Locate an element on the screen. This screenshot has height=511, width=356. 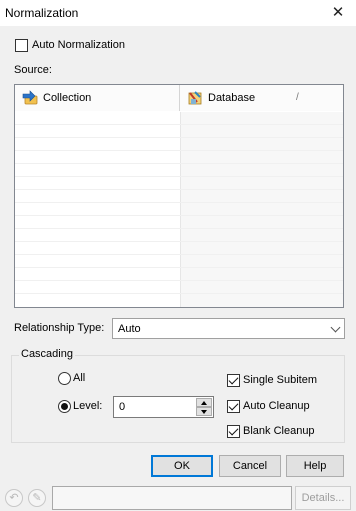
source-label: Source: is located at coordinates (33, 70).